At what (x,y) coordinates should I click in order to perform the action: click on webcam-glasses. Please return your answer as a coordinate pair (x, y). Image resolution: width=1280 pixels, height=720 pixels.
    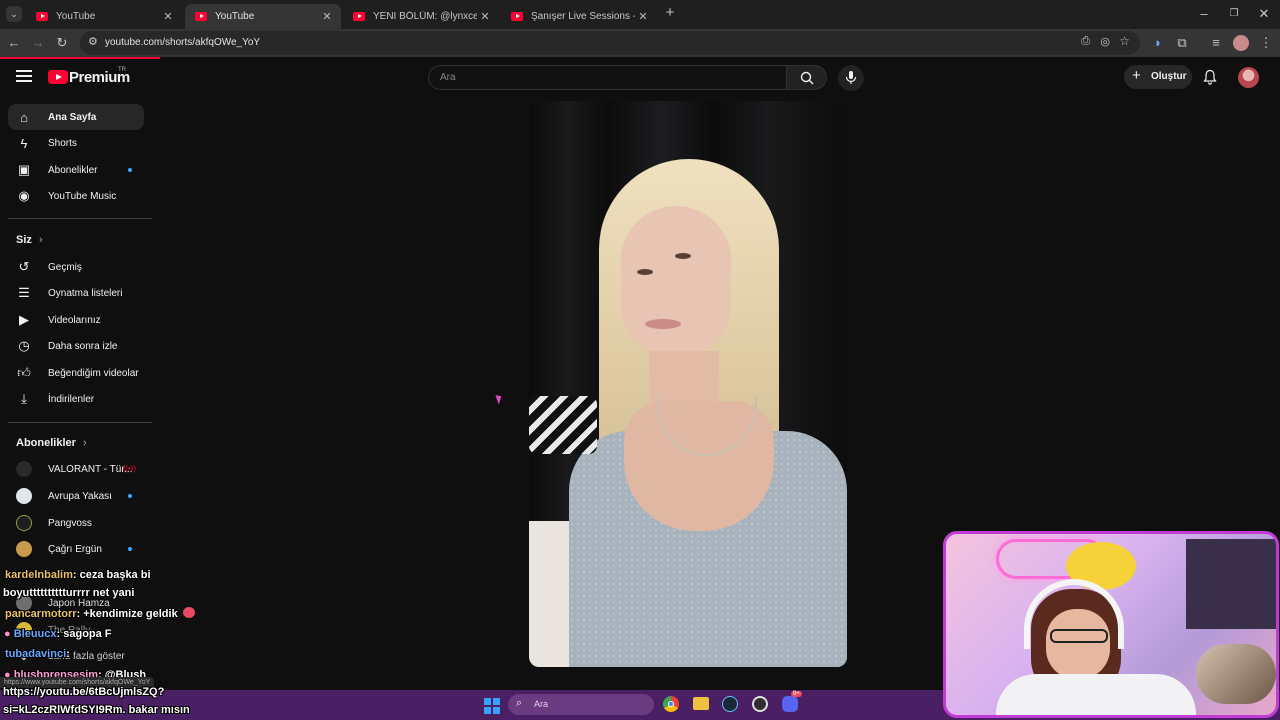
    Looking at the image, I should click on (1079, 636).